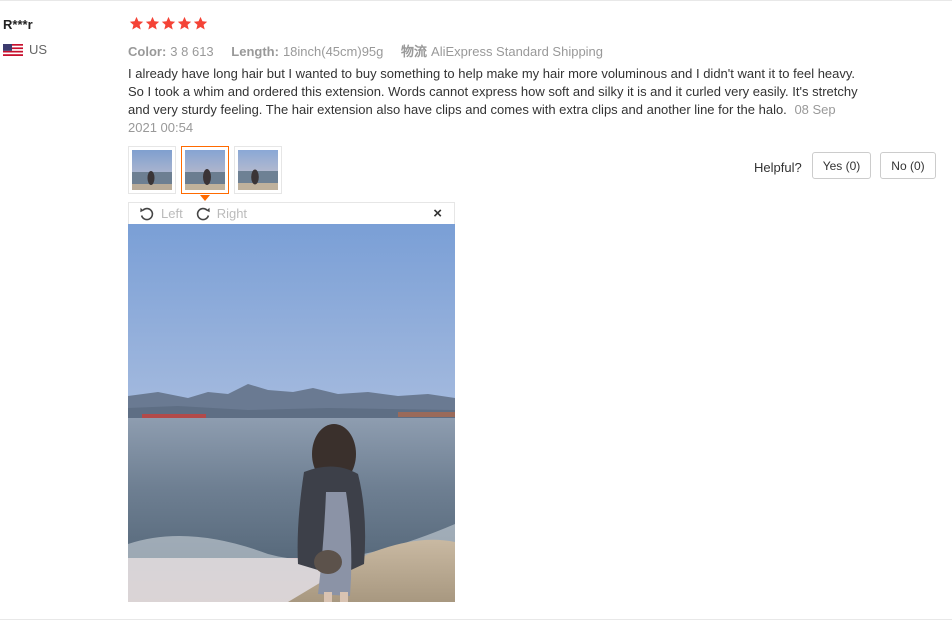  I want to click on photo-viewer-toolbar: Left Right ×, so click(291, 213).